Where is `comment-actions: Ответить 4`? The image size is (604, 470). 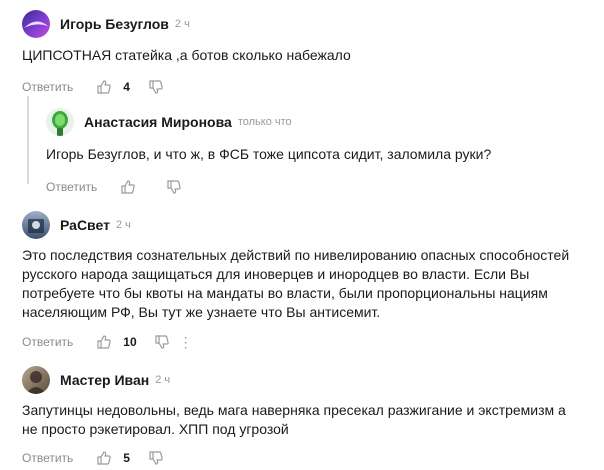 comment-actions: Ответить 4 is located at coordinates (313, 87).